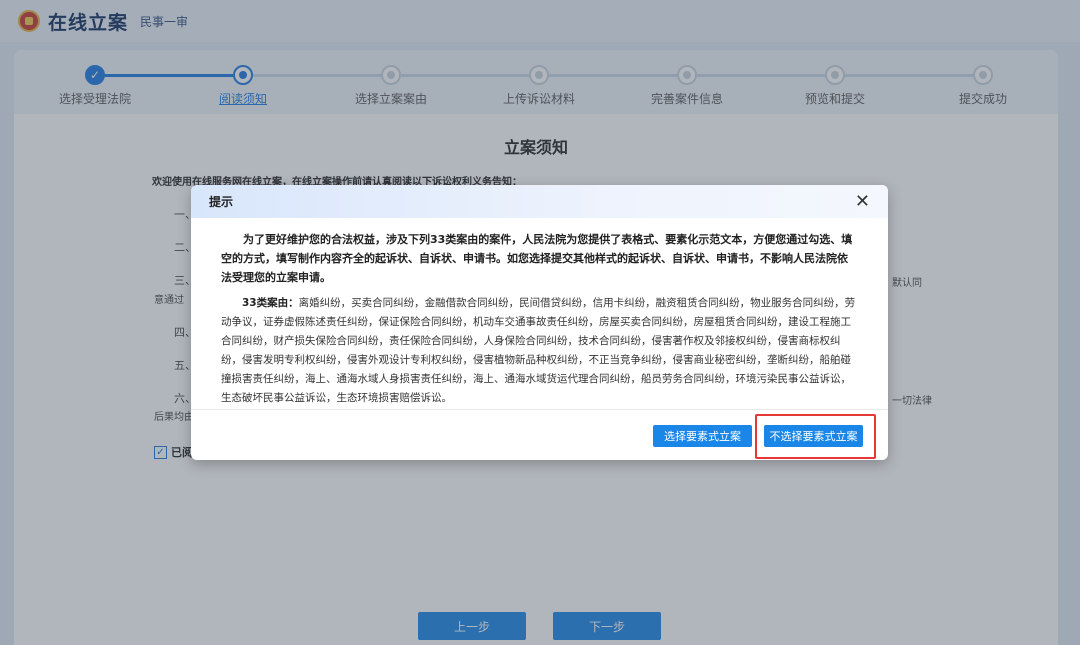  I want to click on dialog-title: 提示, so click(221, 202).